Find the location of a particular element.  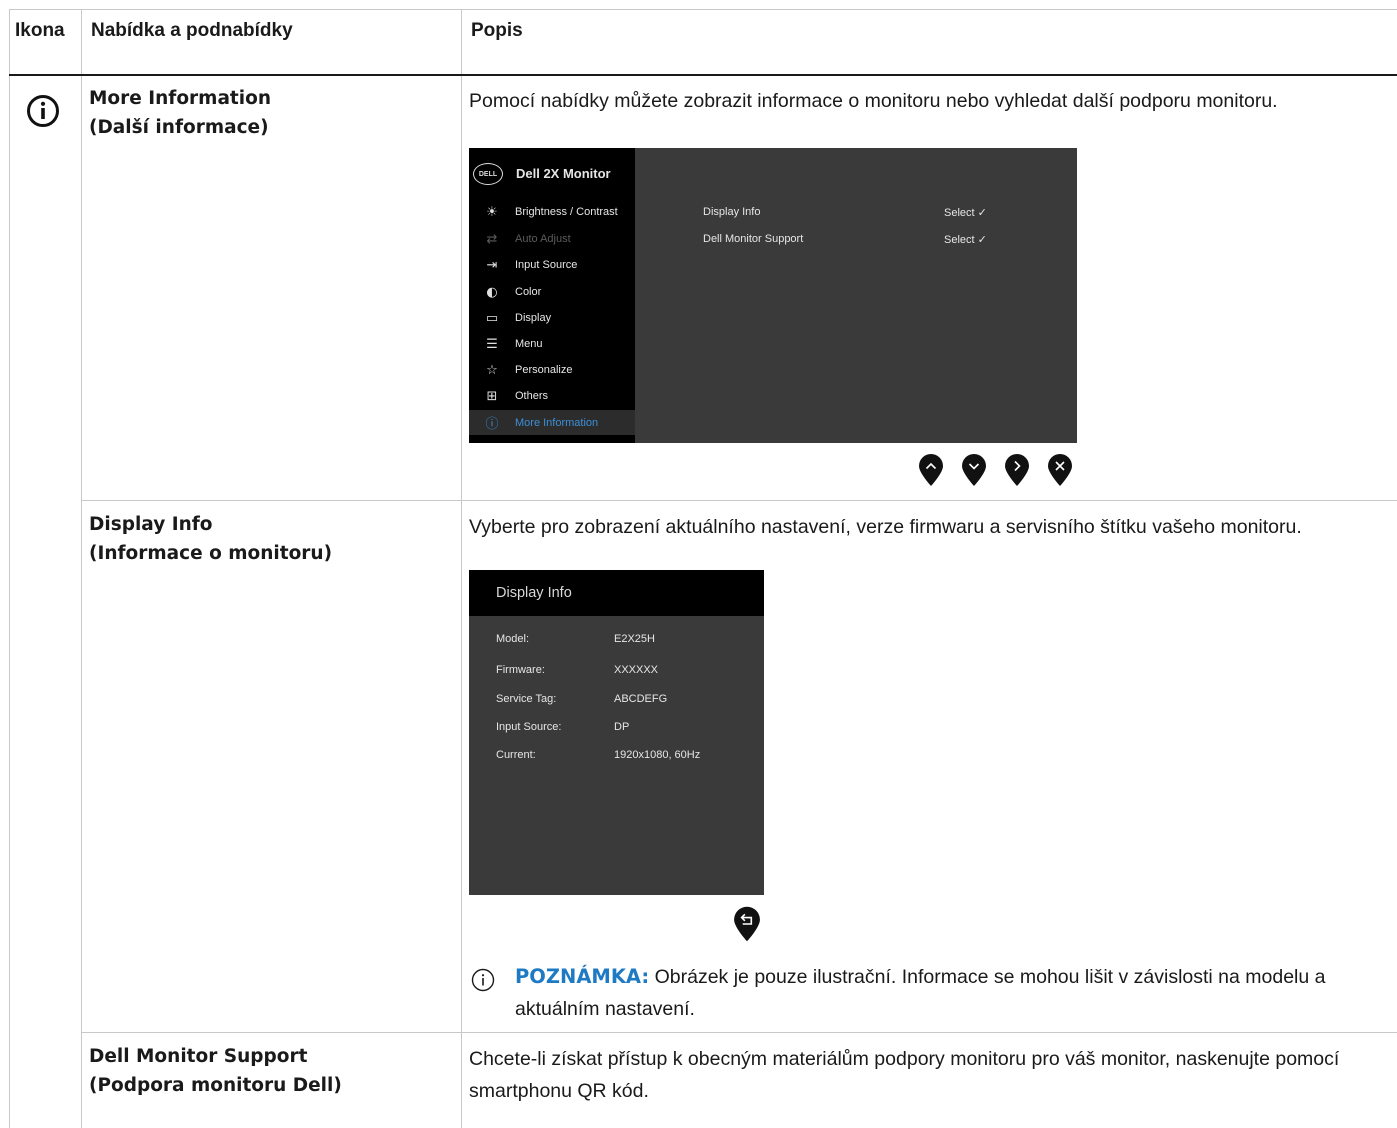

osd-item-label: Display is located at coordinates (533, 318).